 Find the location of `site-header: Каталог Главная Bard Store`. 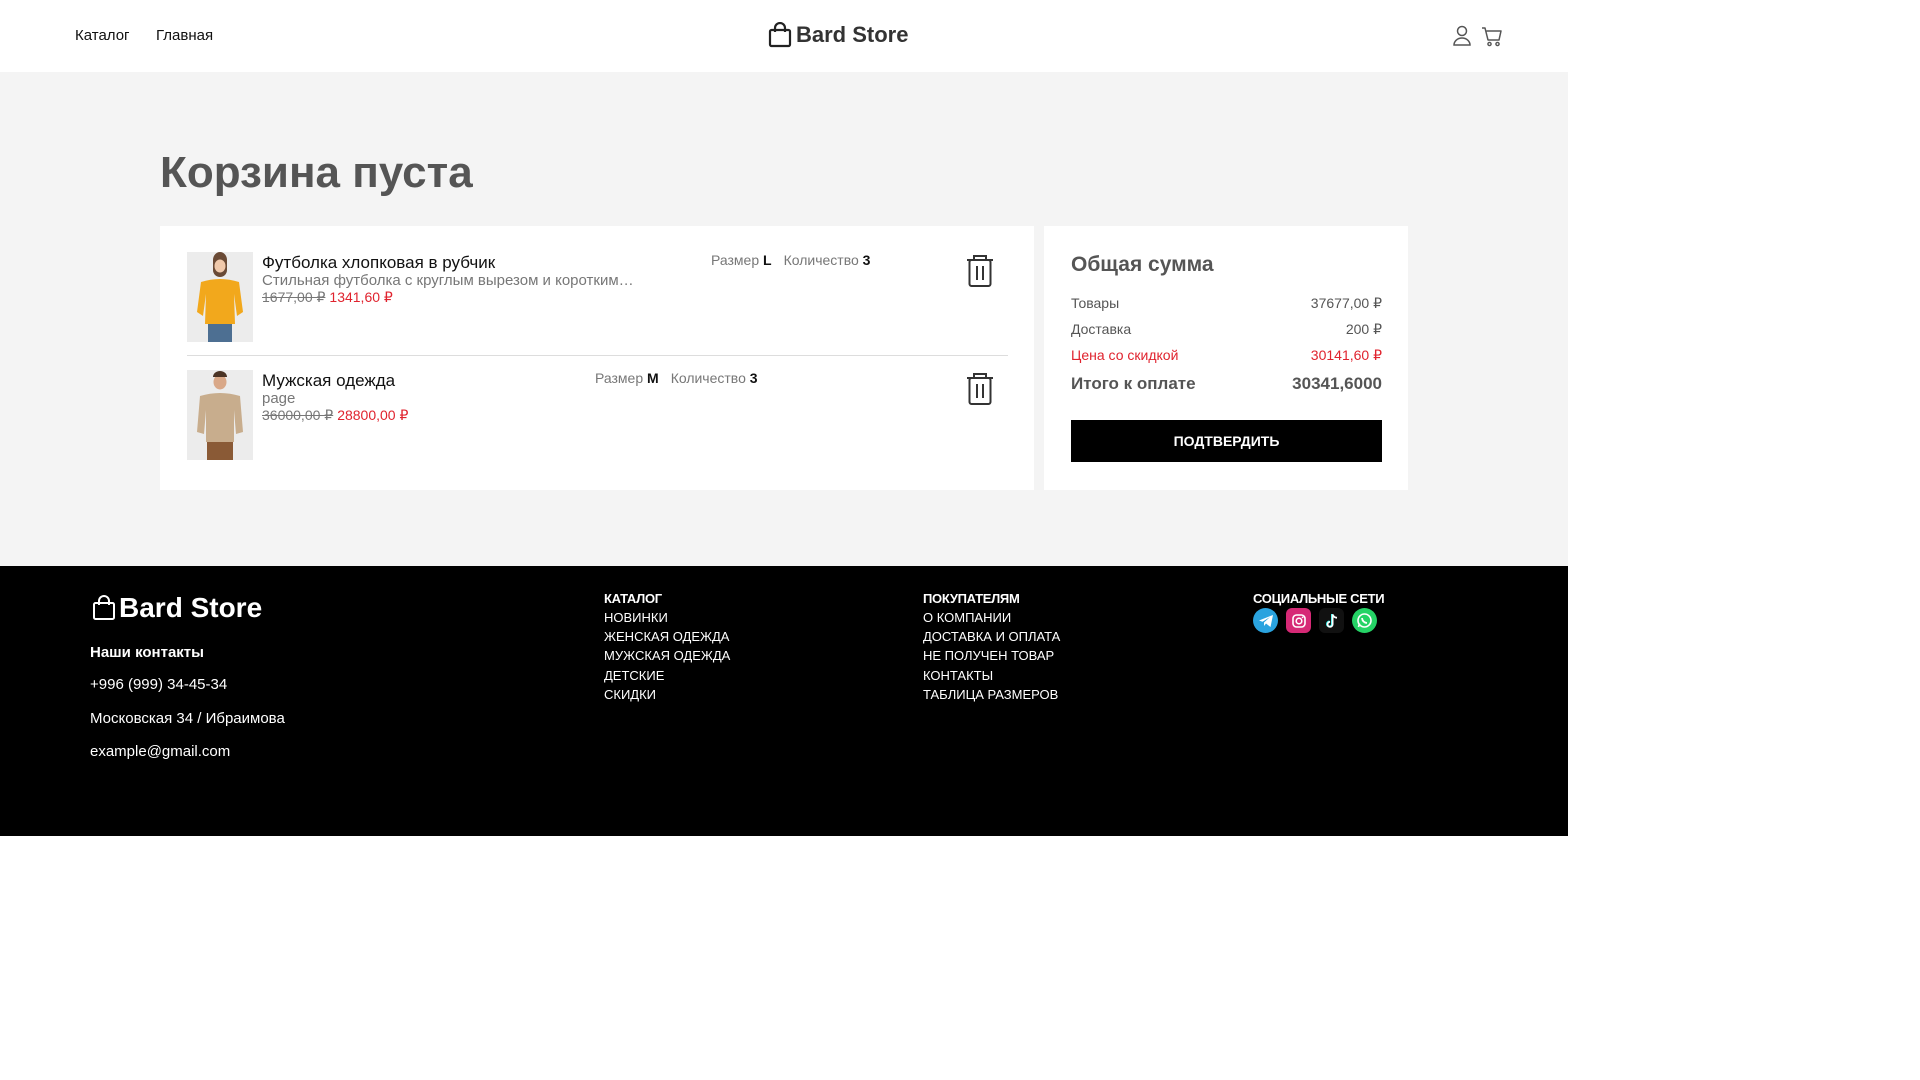

site-header: Каталог Главная Bard Store is located at coordinates (784, 36).